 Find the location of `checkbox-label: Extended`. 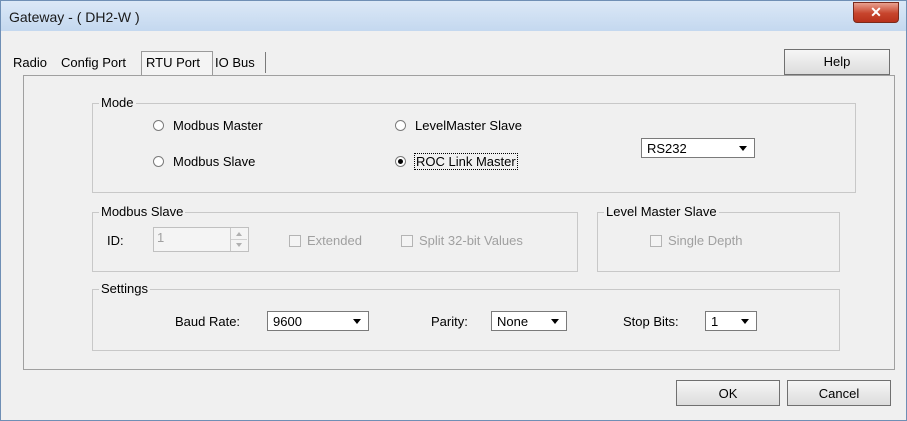

checkbox-label: Extended is located at coordinates (334, 240).